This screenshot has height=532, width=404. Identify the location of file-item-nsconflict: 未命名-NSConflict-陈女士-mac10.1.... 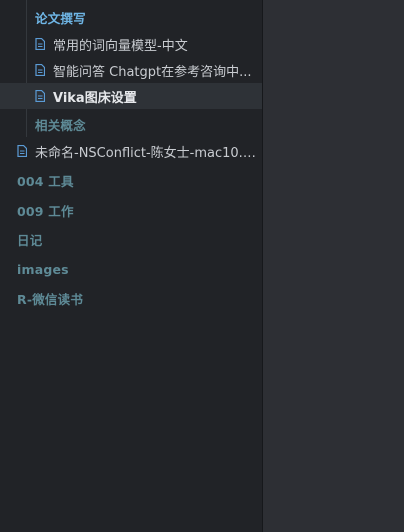
(131, 151).